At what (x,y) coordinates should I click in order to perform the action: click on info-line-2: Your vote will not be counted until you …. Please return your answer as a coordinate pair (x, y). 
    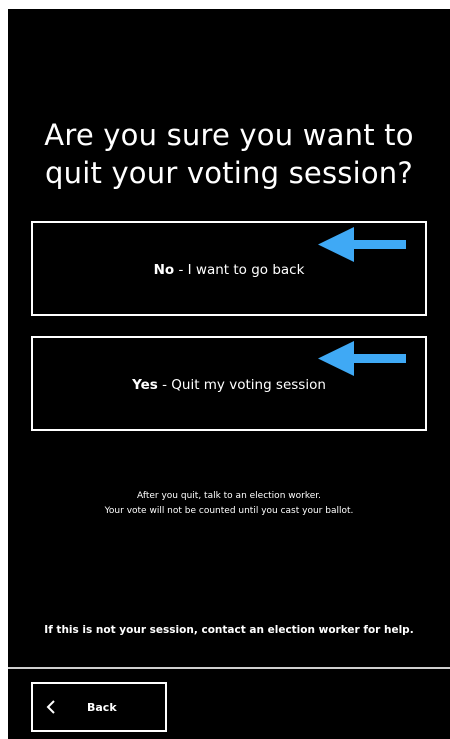
    Looking at the image, I should click on (229, 511).